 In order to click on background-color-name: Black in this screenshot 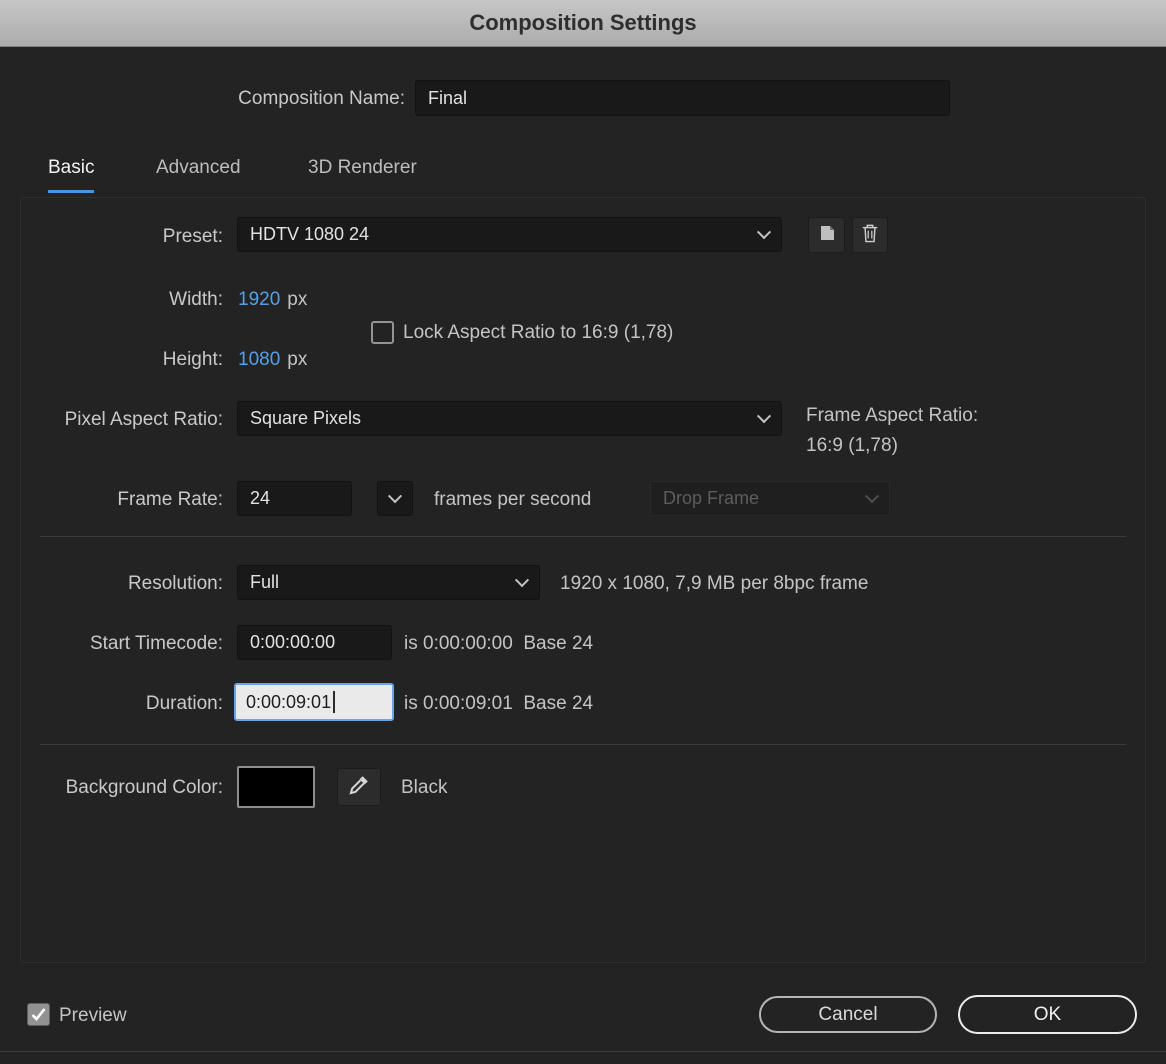, I will do `click(424, 787)`.